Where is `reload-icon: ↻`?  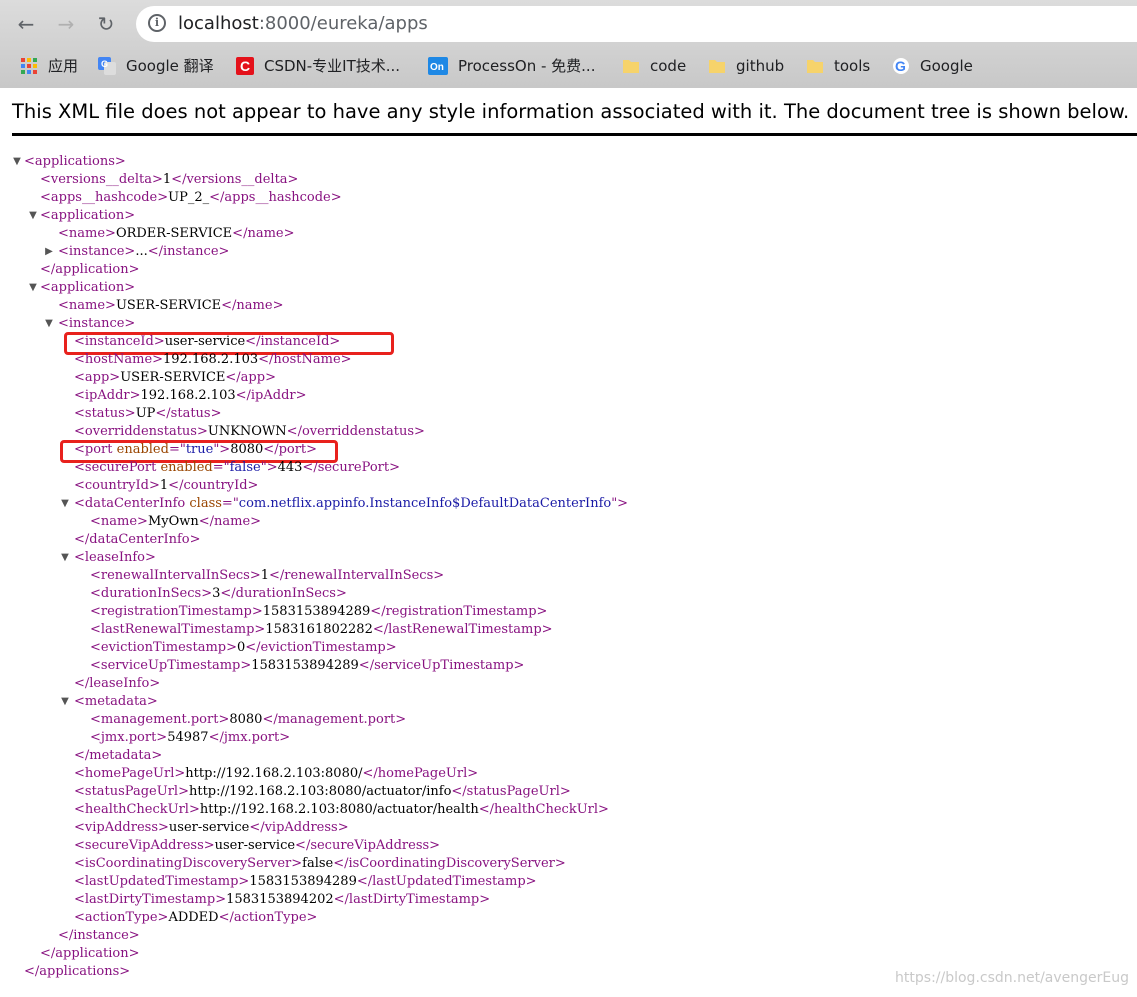
reload-icon: ↻ is located at coordinates (106, 24).